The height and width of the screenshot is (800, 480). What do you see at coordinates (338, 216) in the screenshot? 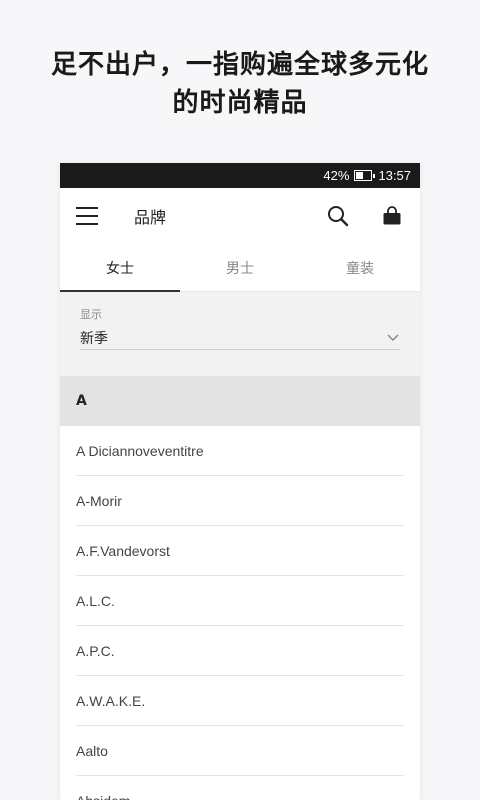
I see `search-icon` at bounding box center [338, 216].